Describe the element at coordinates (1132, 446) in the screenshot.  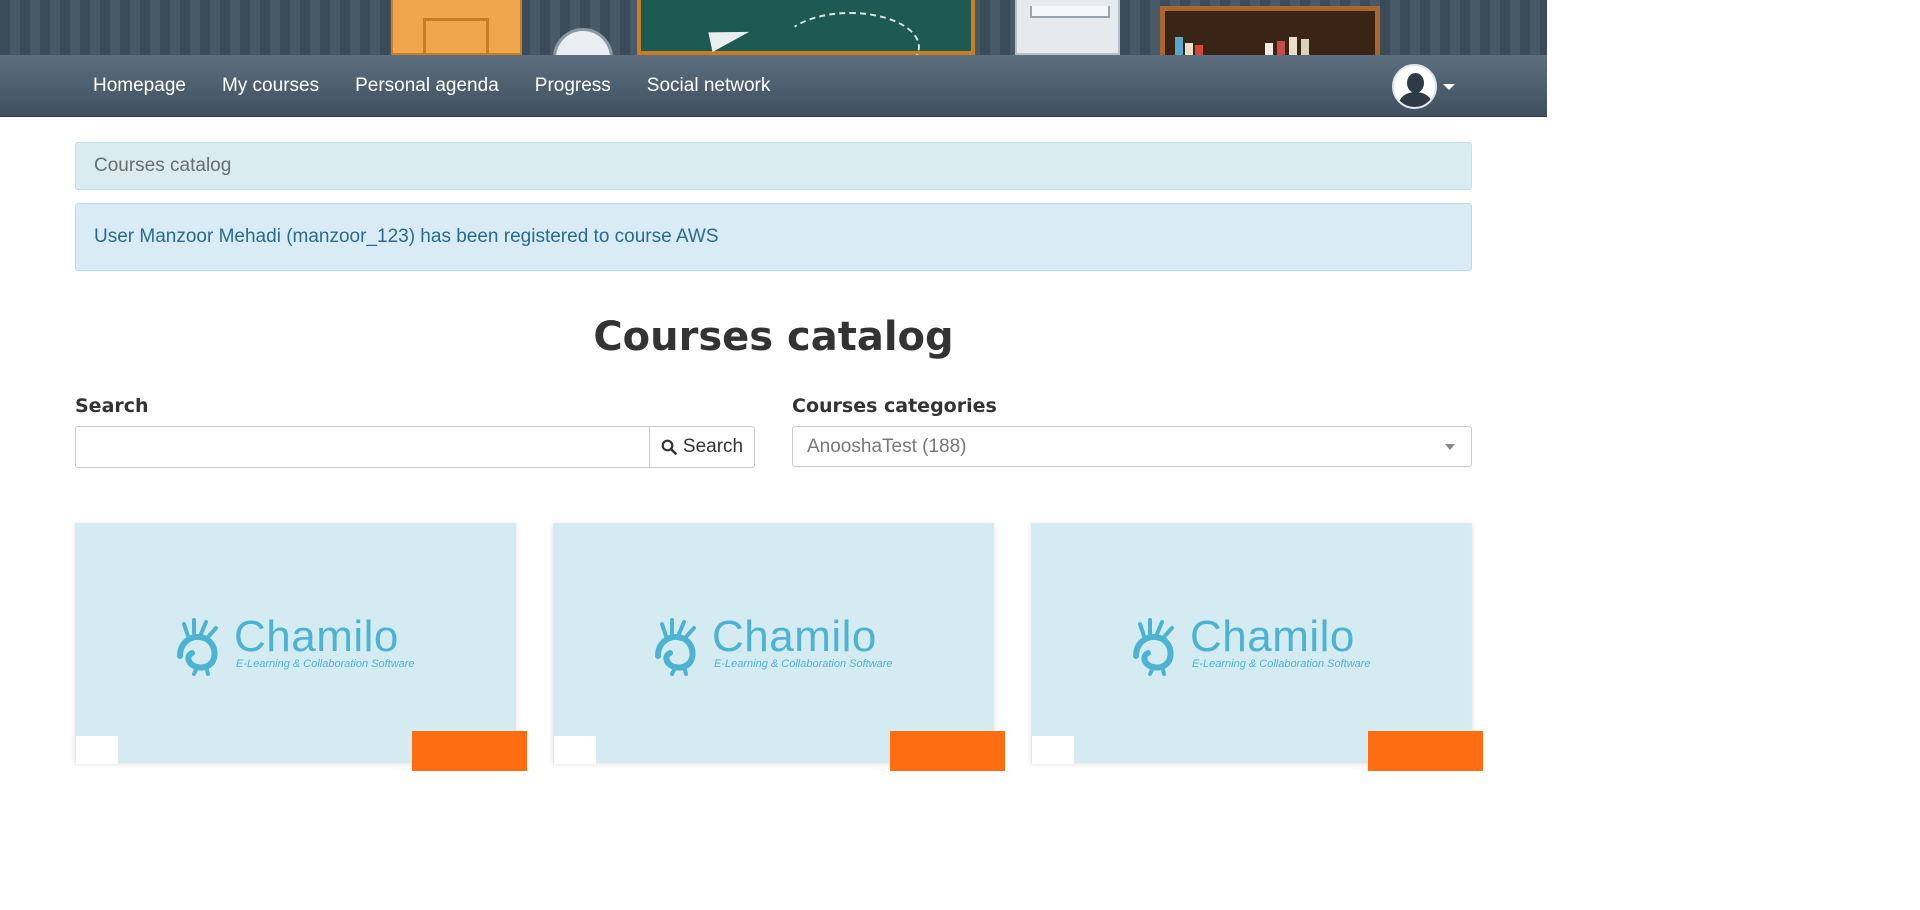
I see `categories-select: AnooshaTest (188)` at that location.